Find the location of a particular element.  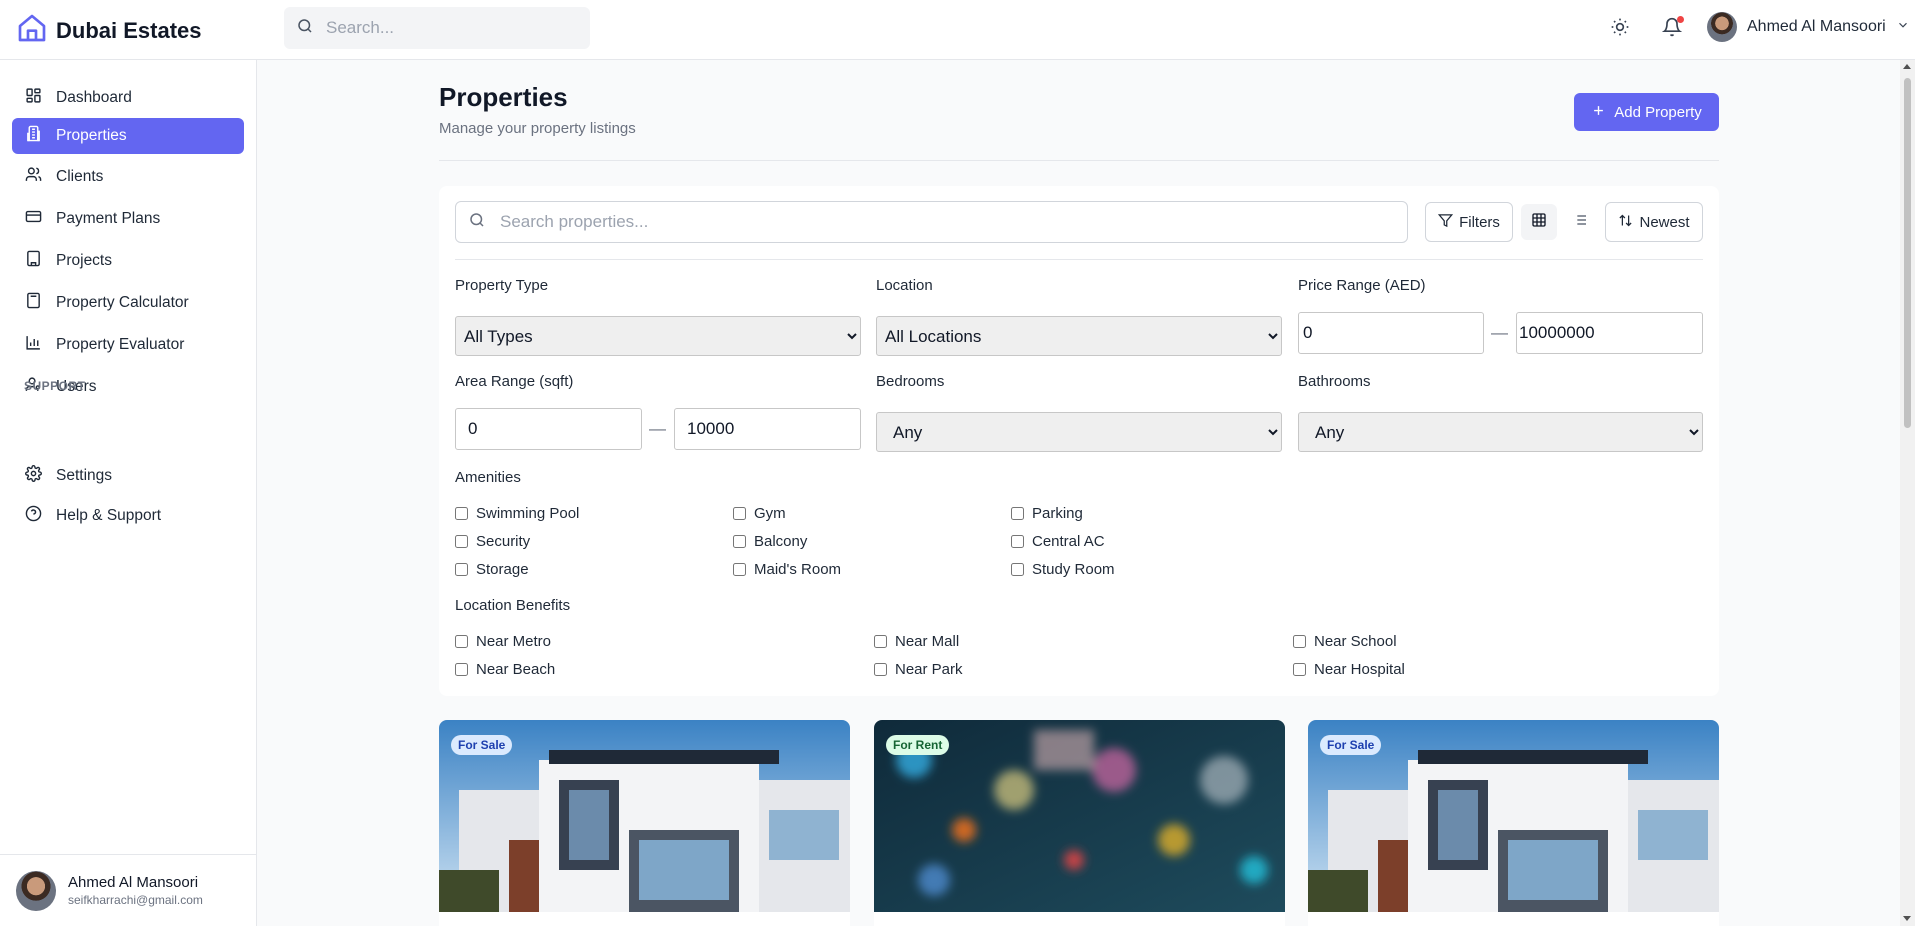

sidebar-item-payment-plans: Payment Plans is located at coordinates (128, 219).